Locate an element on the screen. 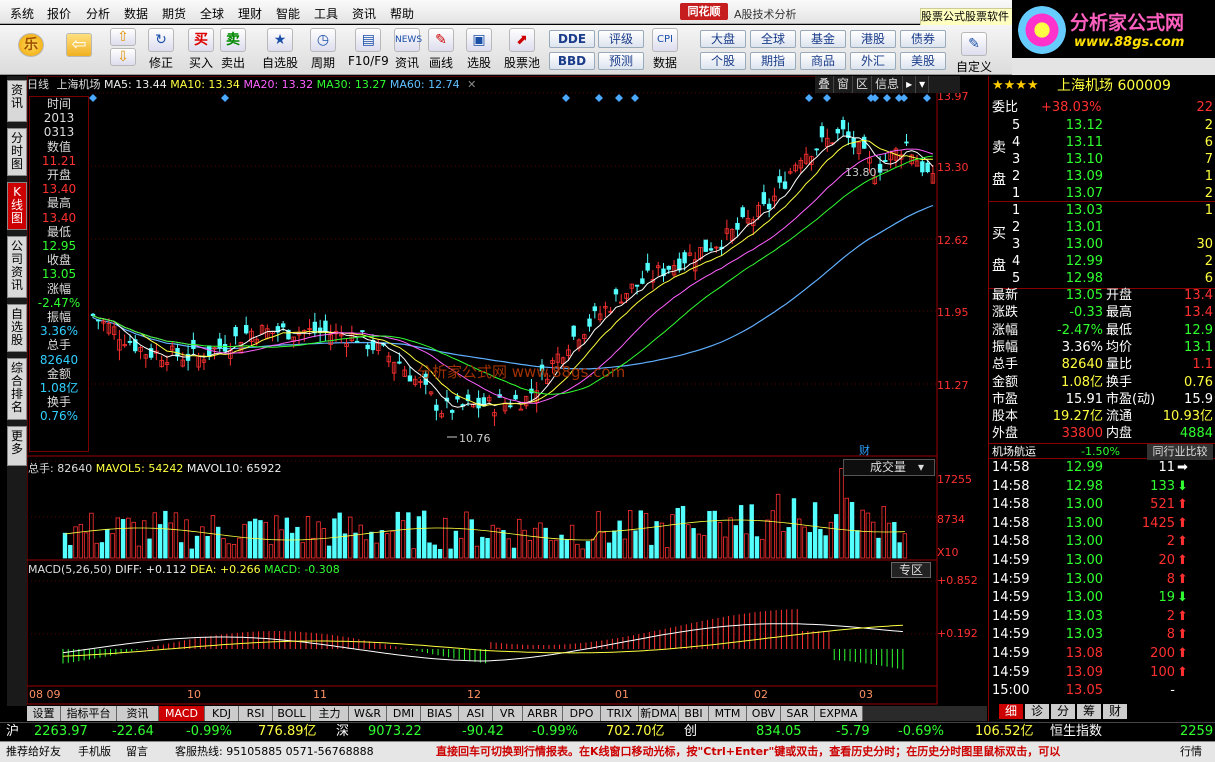  mobile-link: 手机版 is located at coordinates (94, 752).